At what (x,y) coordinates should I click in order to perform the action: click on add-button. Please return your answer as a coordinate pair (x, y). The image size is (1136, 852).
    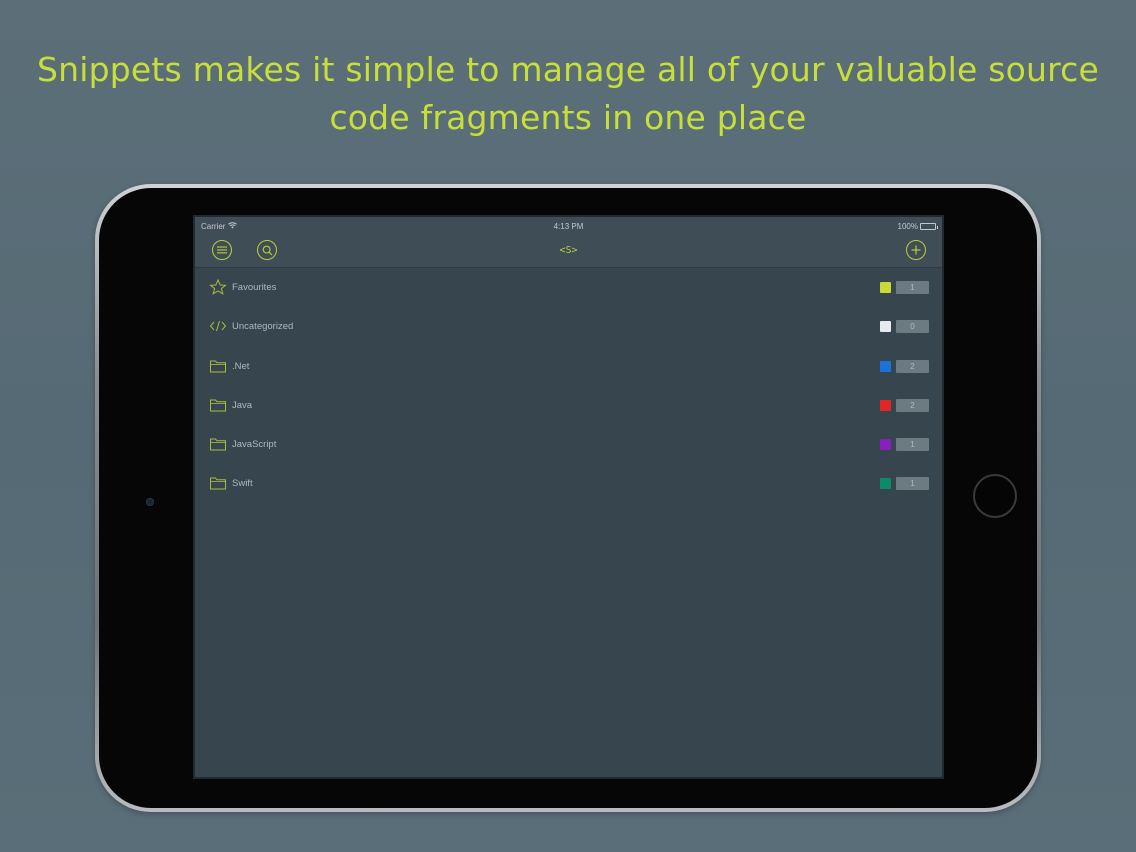
    Looking at the image, I should click on (916, 250).